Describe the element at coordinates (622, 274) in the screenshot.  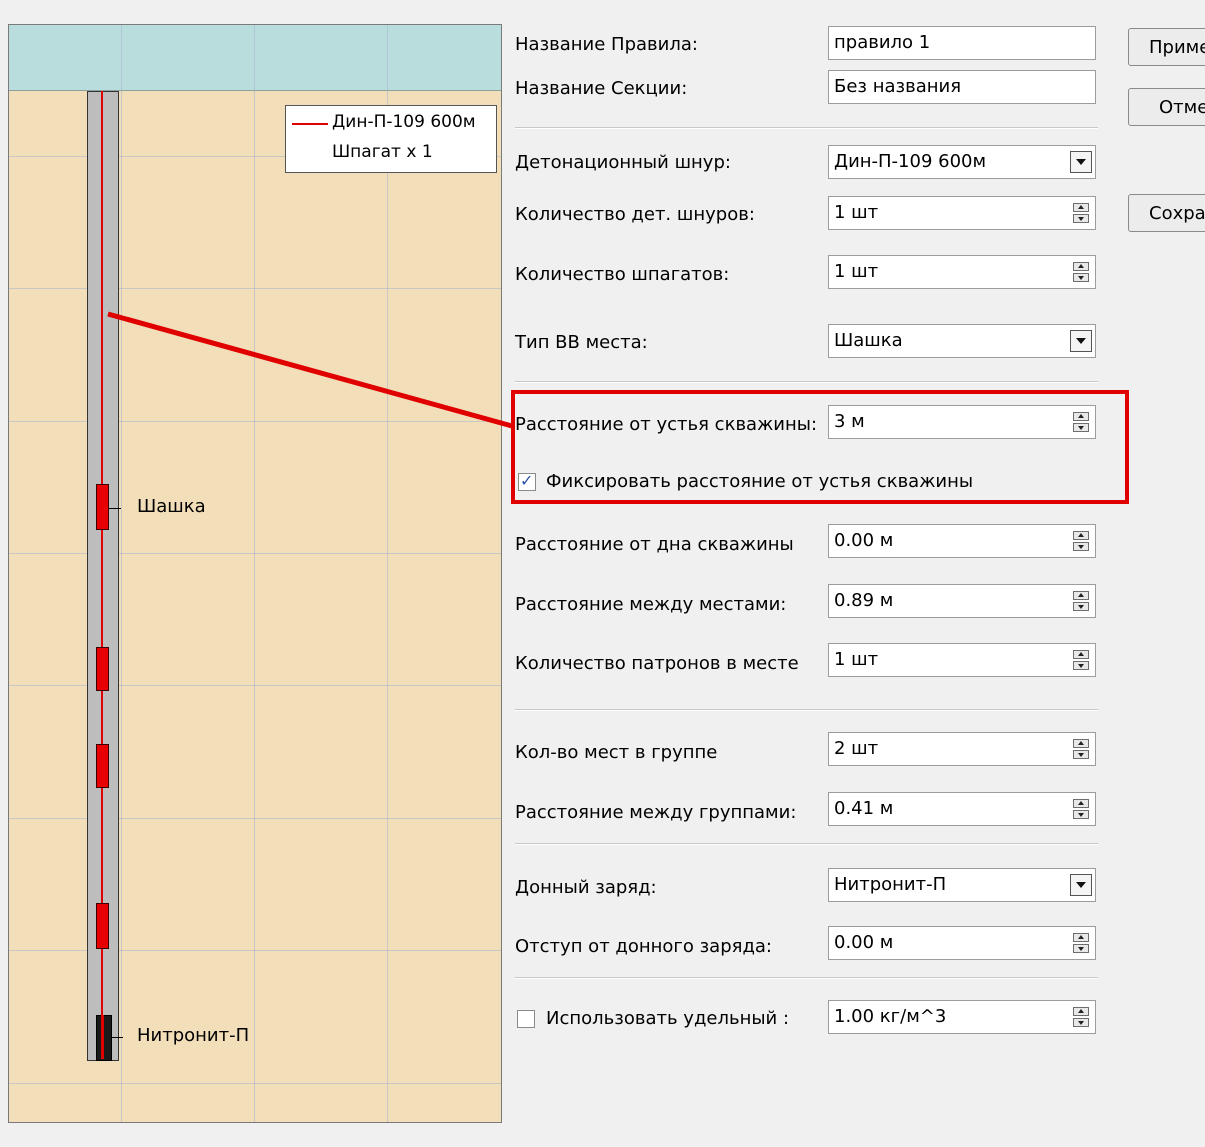
I see `twine-count-label: Количество шпагатов:` at that location.